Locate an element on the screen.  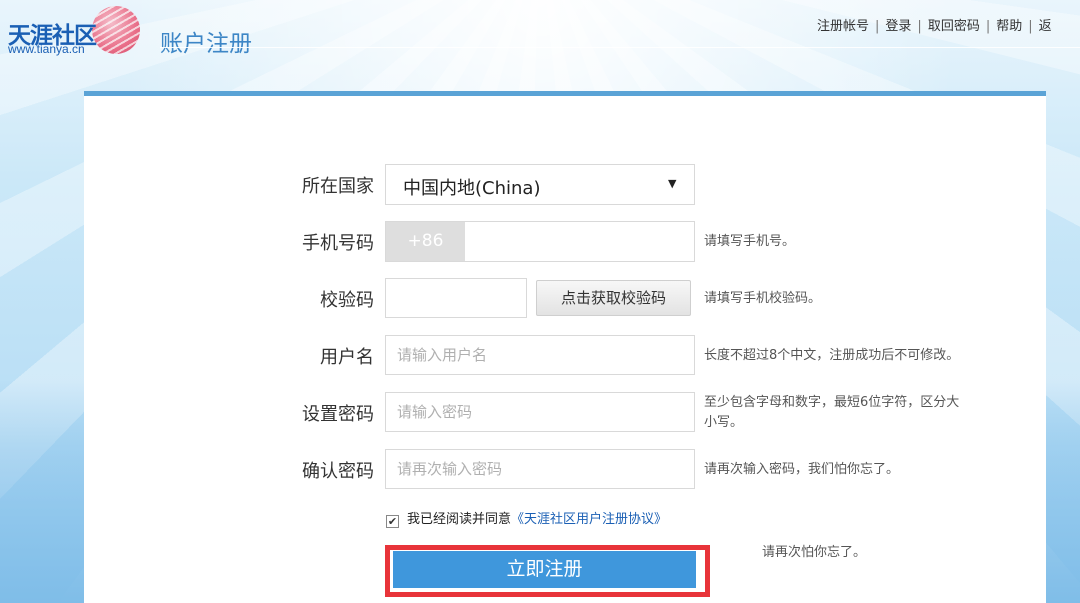
nav-back: 返 is located at coordinates (1045, 26).